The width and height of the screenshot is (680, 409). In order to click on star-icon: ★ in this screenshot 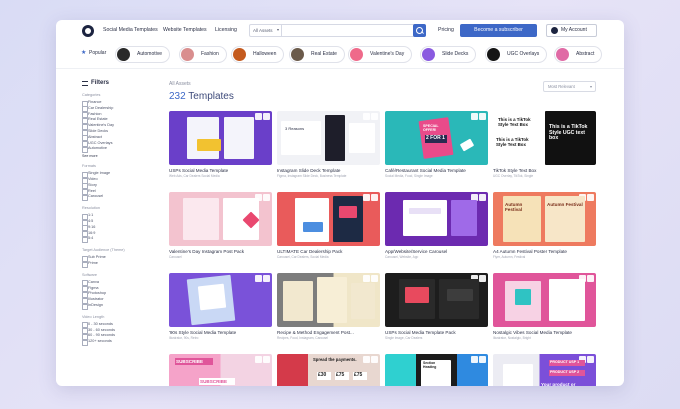, I will do `click(84, 53)`.